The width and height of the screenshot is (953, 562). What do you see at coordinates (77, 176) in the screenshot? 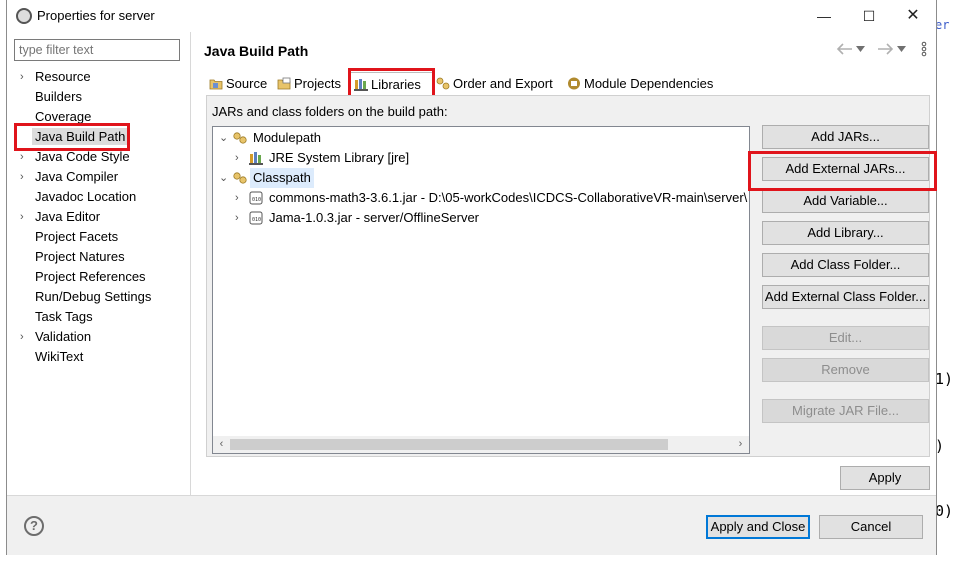
I see `sidebar-item-label: Java Compiler` at bounding box center [77, 176].